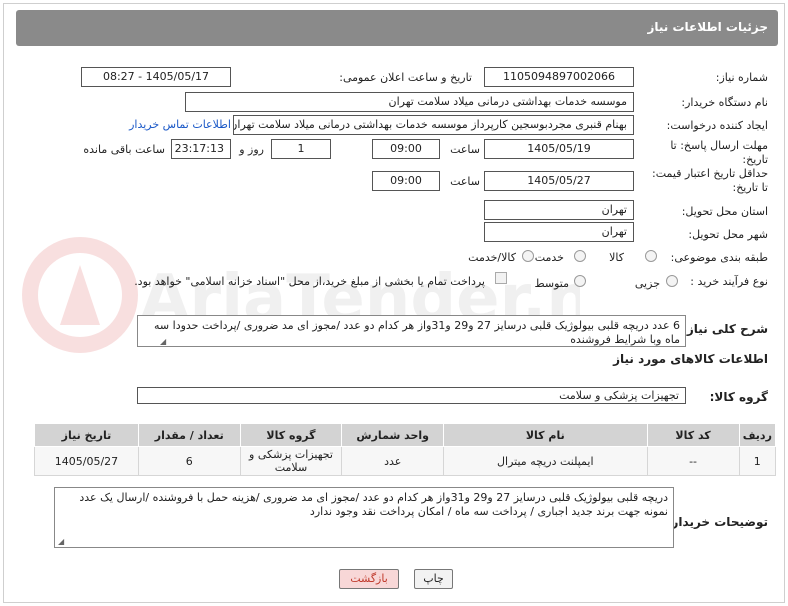  I want to click on remaining-time-field: 23:17:13, so click(201, 149).